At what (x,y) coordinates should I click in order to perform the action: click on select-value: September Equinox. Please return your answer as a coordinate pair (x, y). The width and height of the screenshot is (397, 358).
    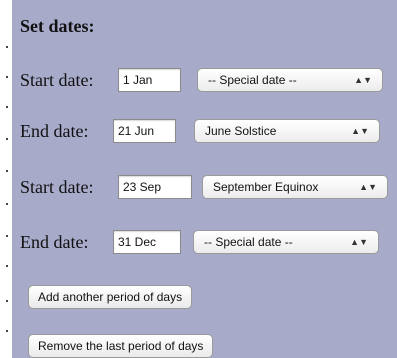
    Looking at the image, I should click on (266, 187).